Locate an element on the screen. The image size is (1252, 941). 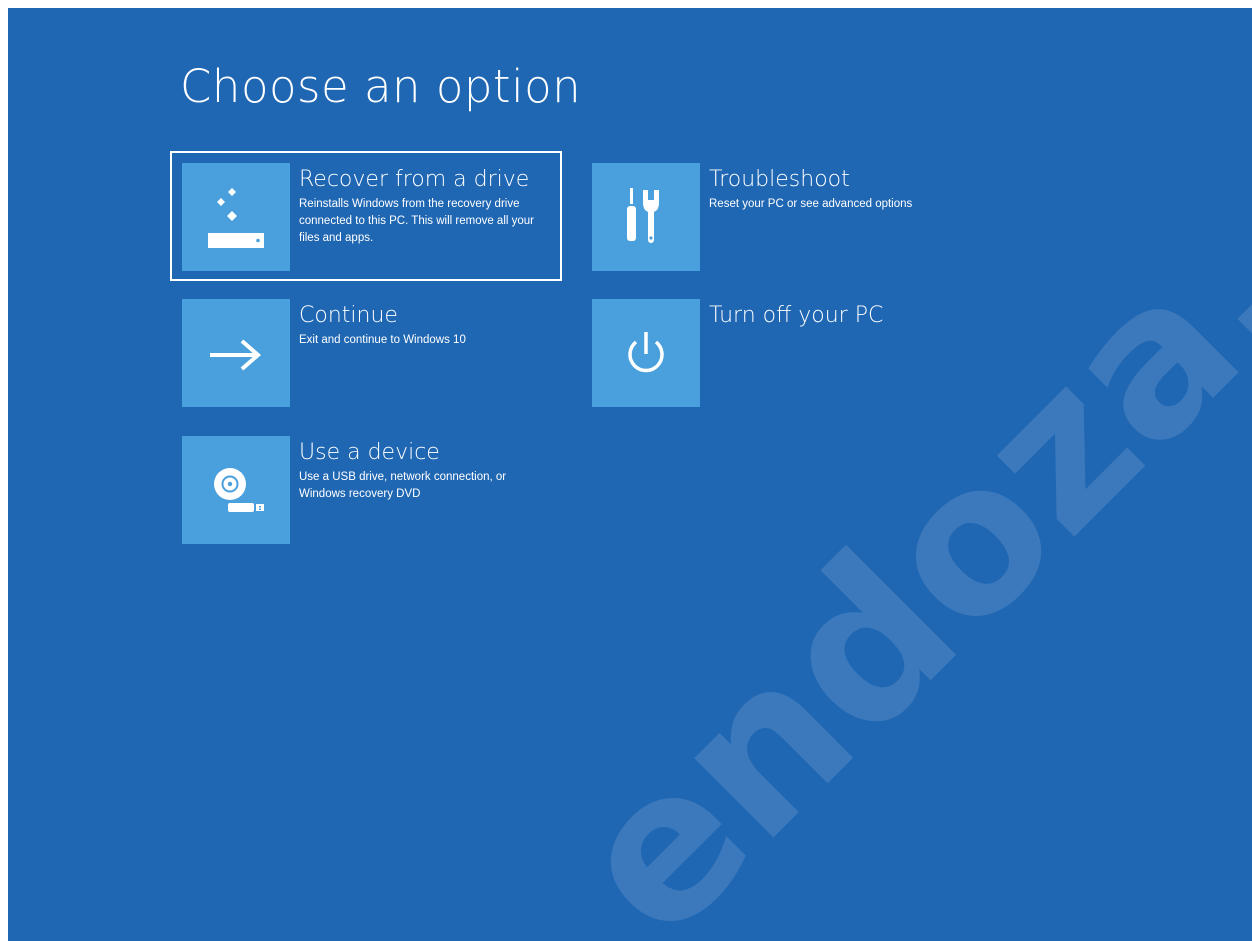
recover-drive-icon is located at coordinates (236, 218).